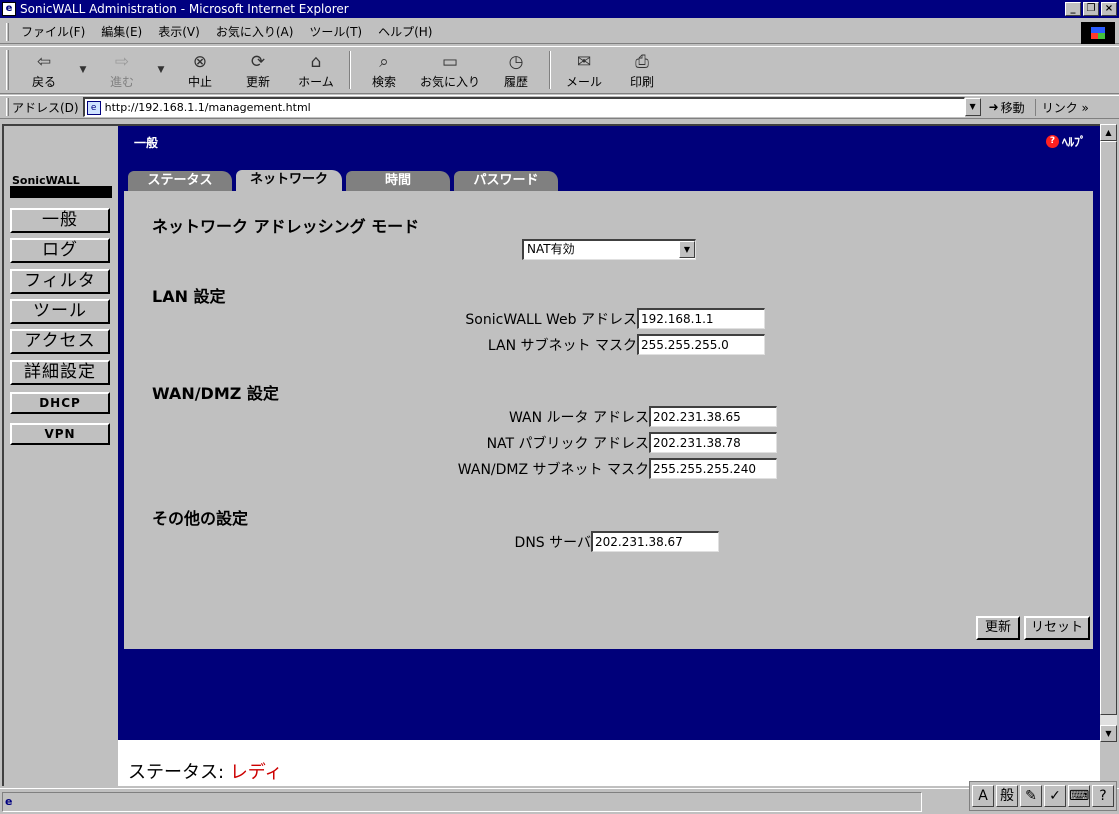 Image resolution: width=1119 pixels, height=814 pixels. I want to click on section-title: 一般, so click(146, 143).